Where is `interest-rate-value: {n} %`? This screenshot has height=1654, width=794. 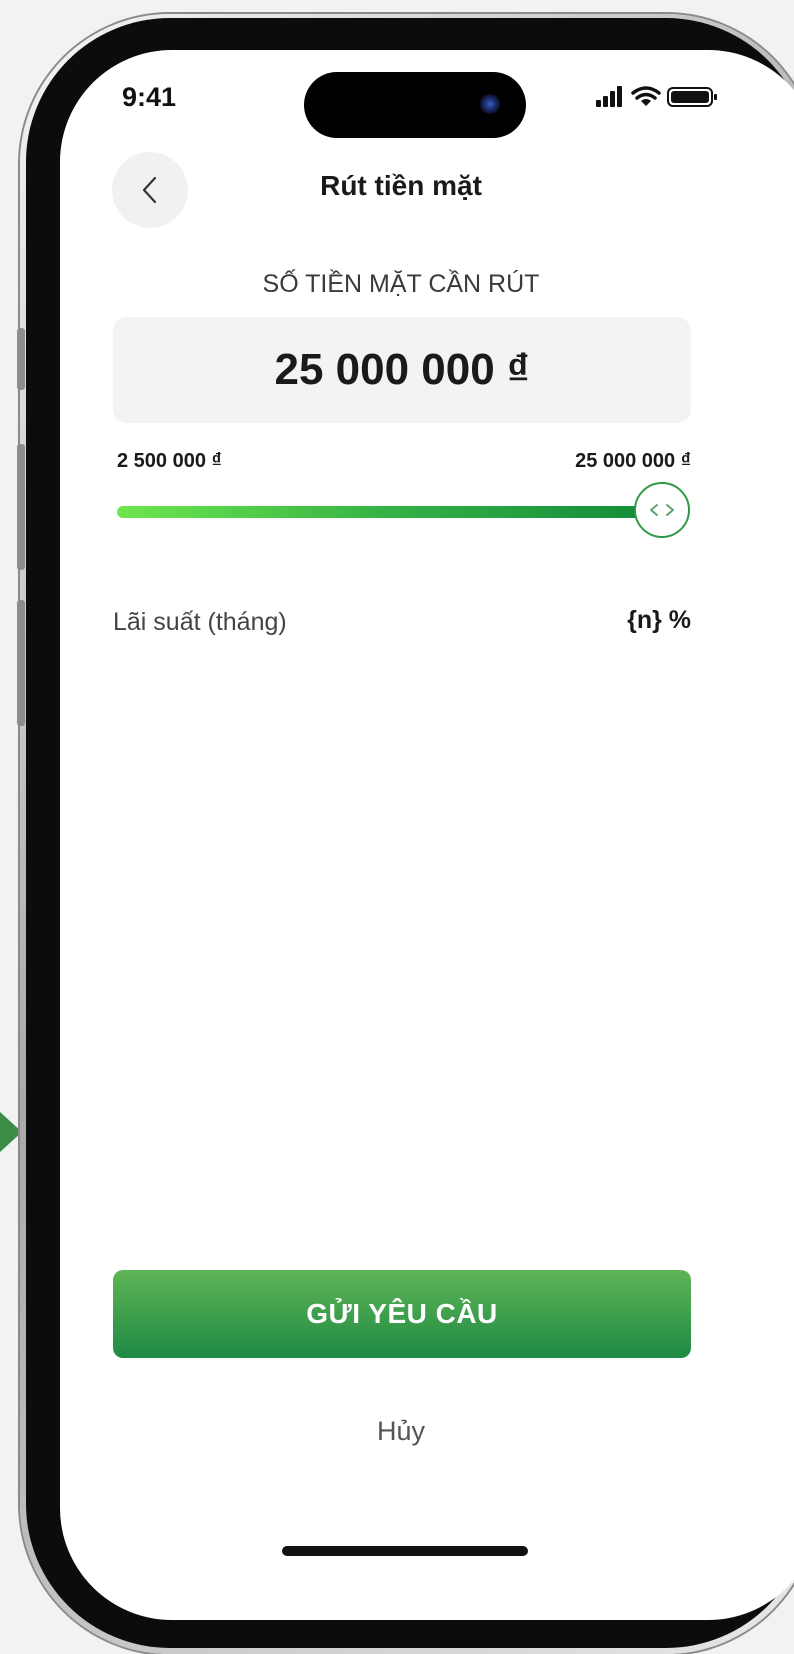 interest-rate-value: {n} % is located at coordinates (659, 620).